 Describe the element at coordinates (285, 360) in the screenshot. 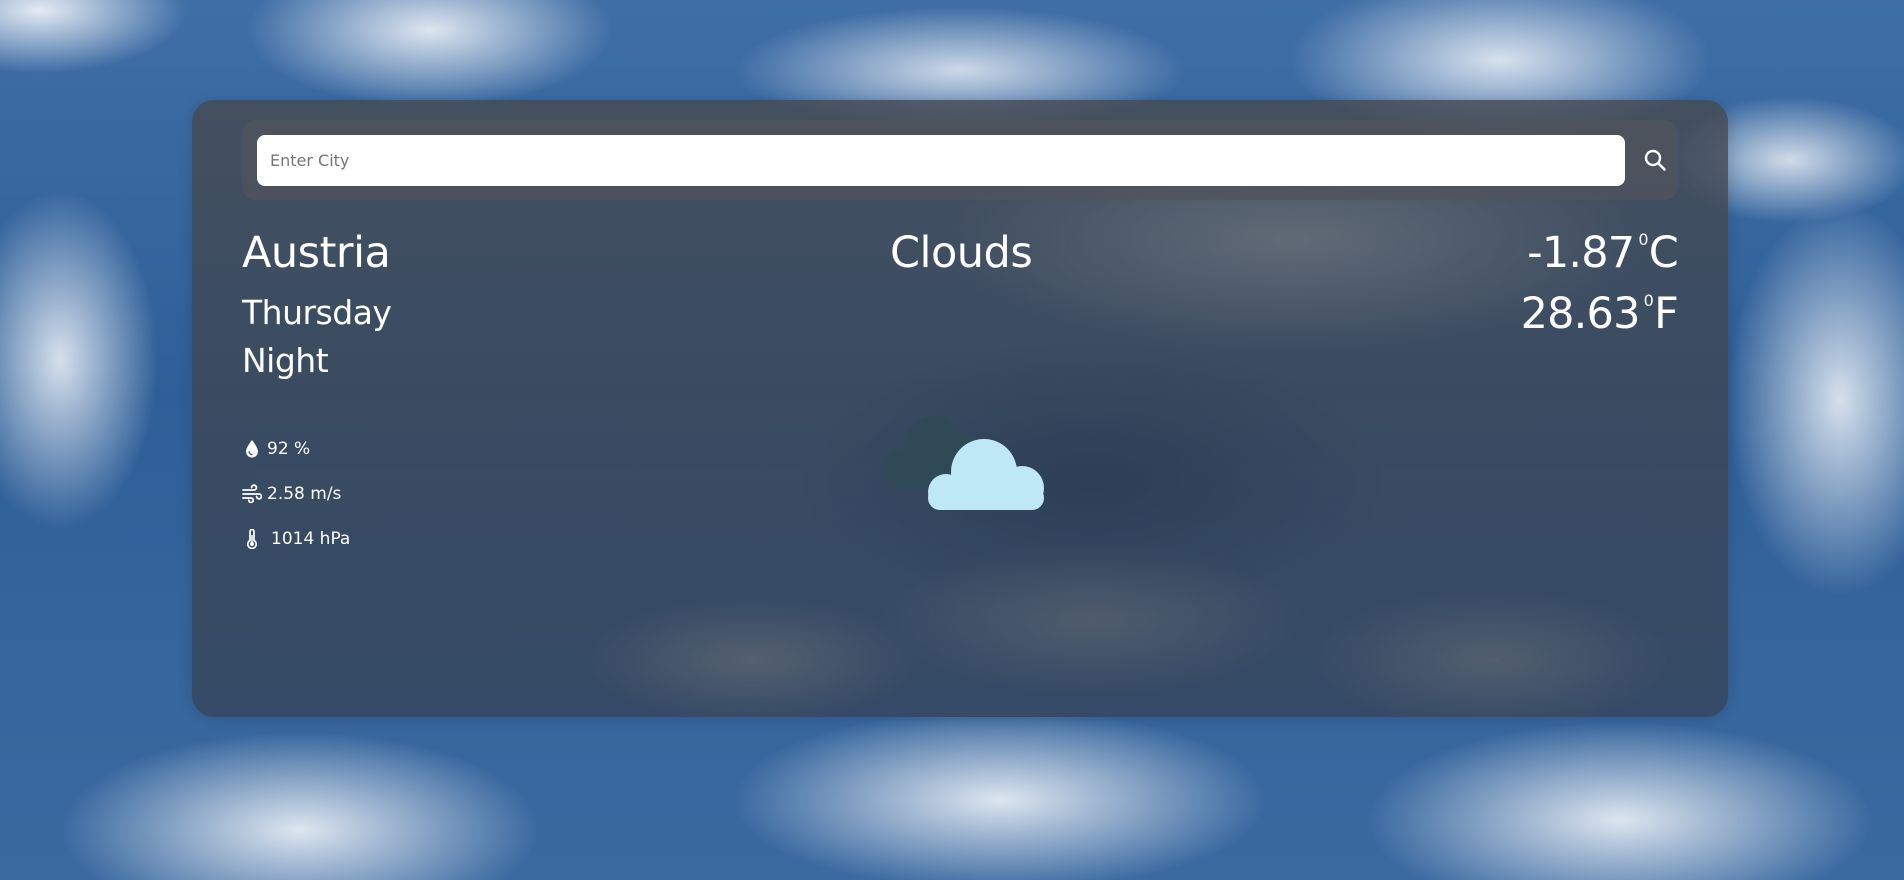

I see `time-of-day: Night` at that location.